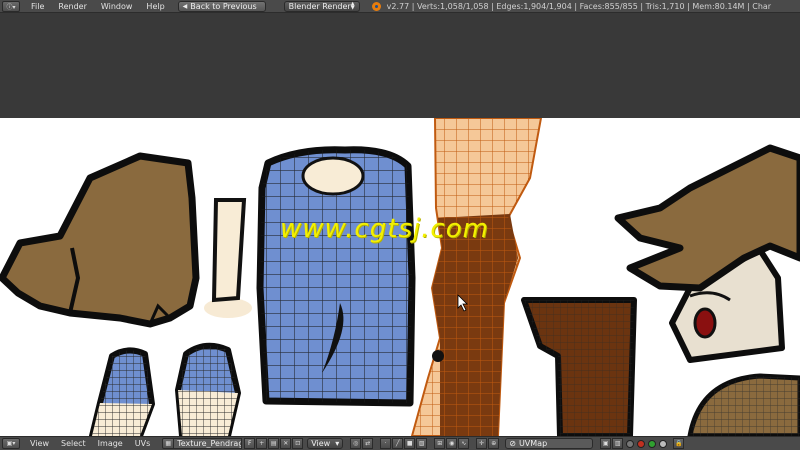 This screenshot has height=450, width=800. I want to click on uv-island-strip, so click(228, 258).